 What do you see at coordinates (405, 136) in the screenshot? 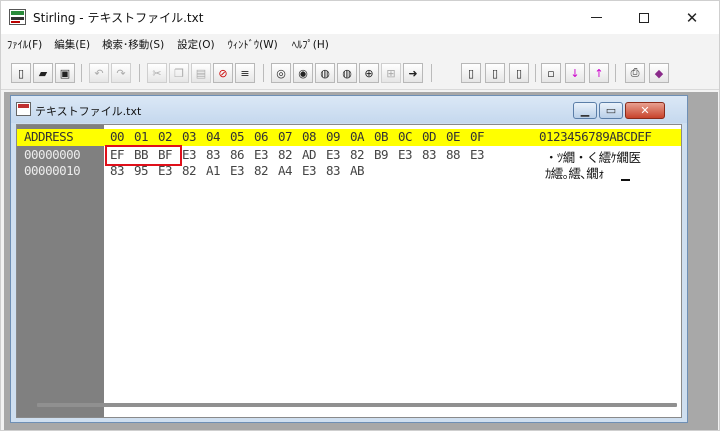
I see `column-header: 0C` at bounding box center [405, 136].